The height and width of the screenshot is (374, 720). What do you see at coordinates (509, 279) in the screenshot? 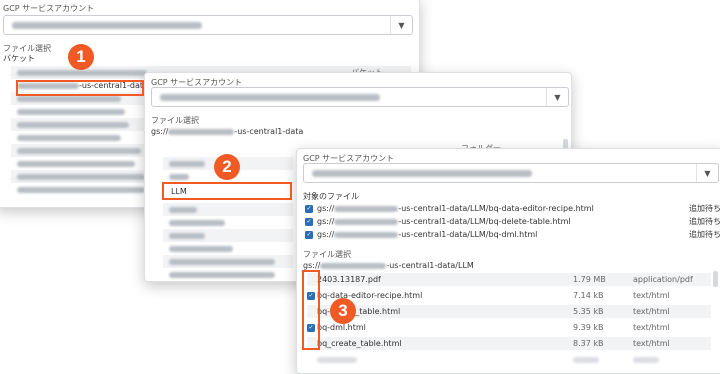
I see `file-row: 2403.13187.pdf 1.79 MB application/pdf` at bounding box center [509, 279].